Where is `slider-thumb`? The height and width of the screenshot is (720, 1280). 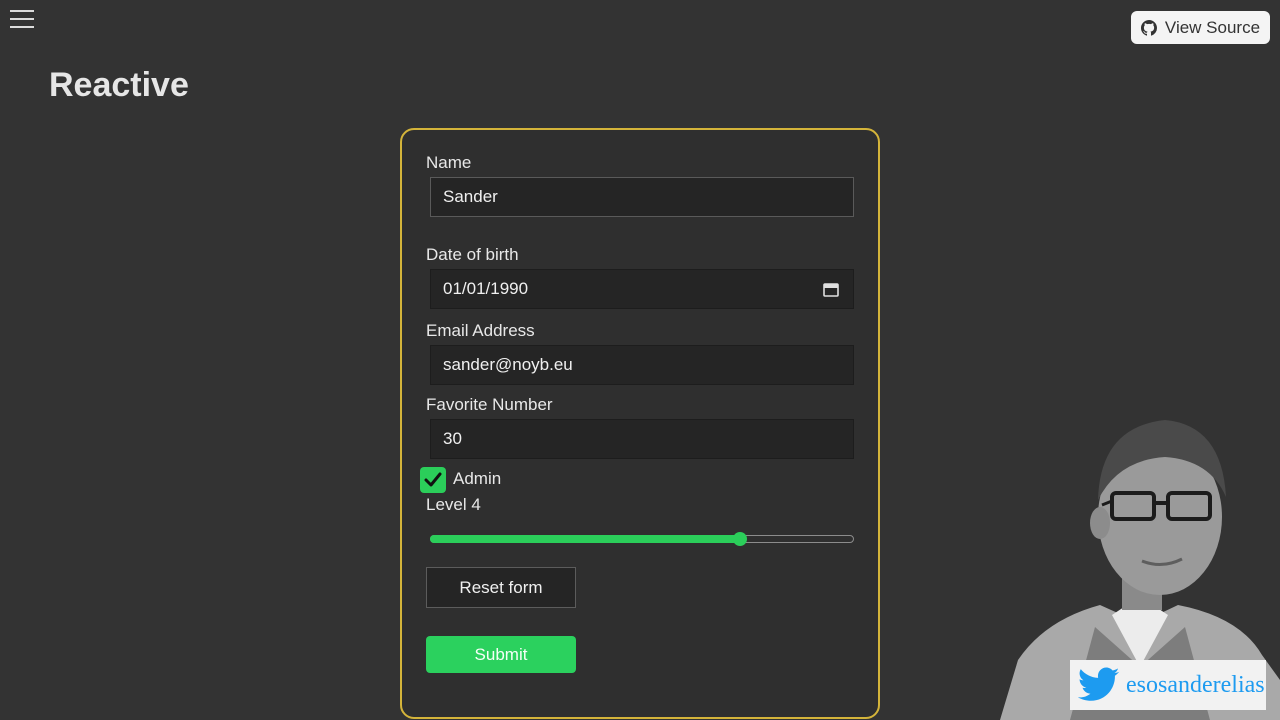
slider-thumb is located at coordinates (739, 539).